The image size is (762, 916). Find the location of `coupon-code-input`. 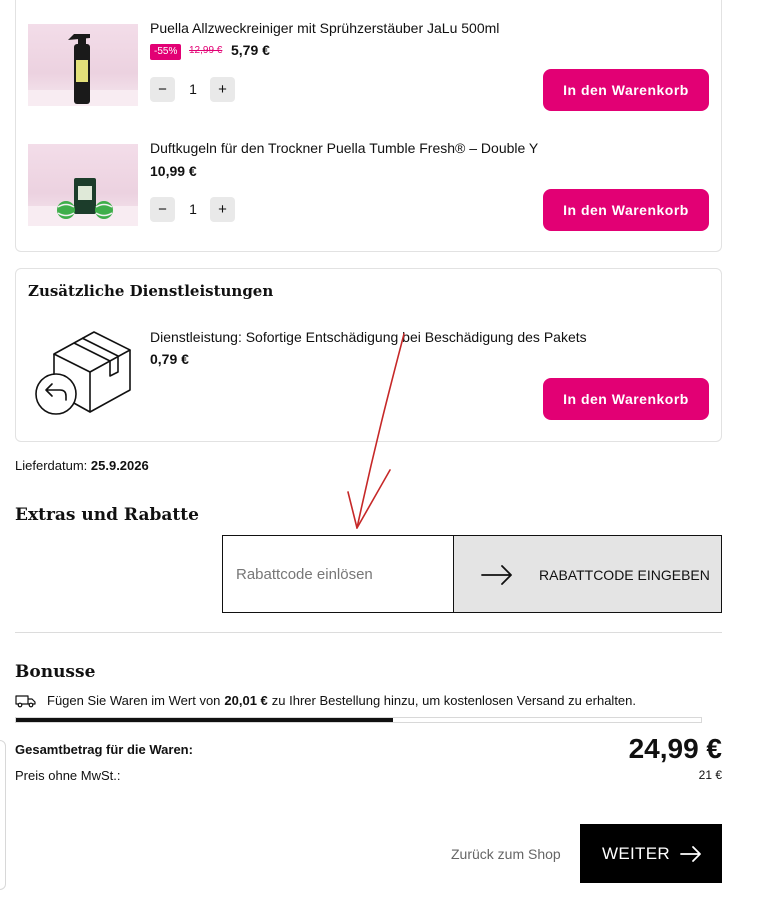

coupon-code-input is located at coordinates (338, 574).